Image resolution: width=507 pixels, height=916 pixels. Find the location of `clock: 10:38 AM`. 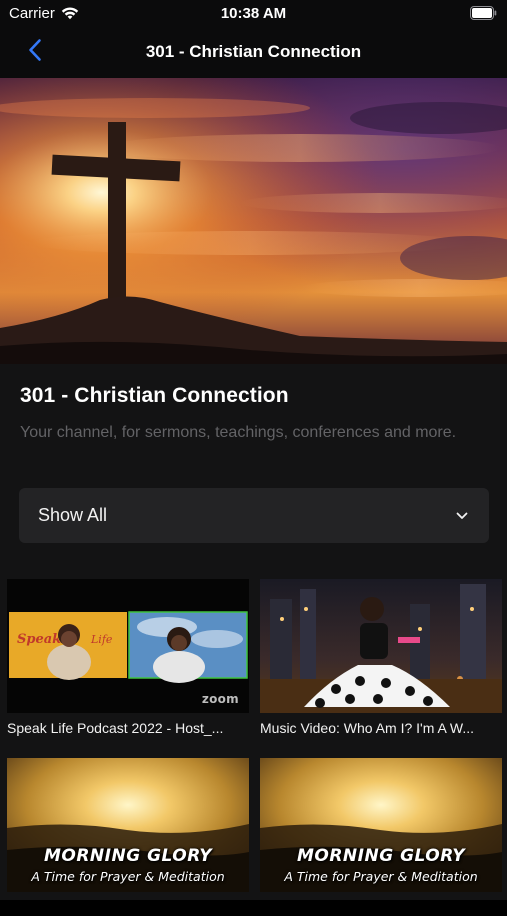

clock: 10:38 AM is located at coordinates (253, 13).